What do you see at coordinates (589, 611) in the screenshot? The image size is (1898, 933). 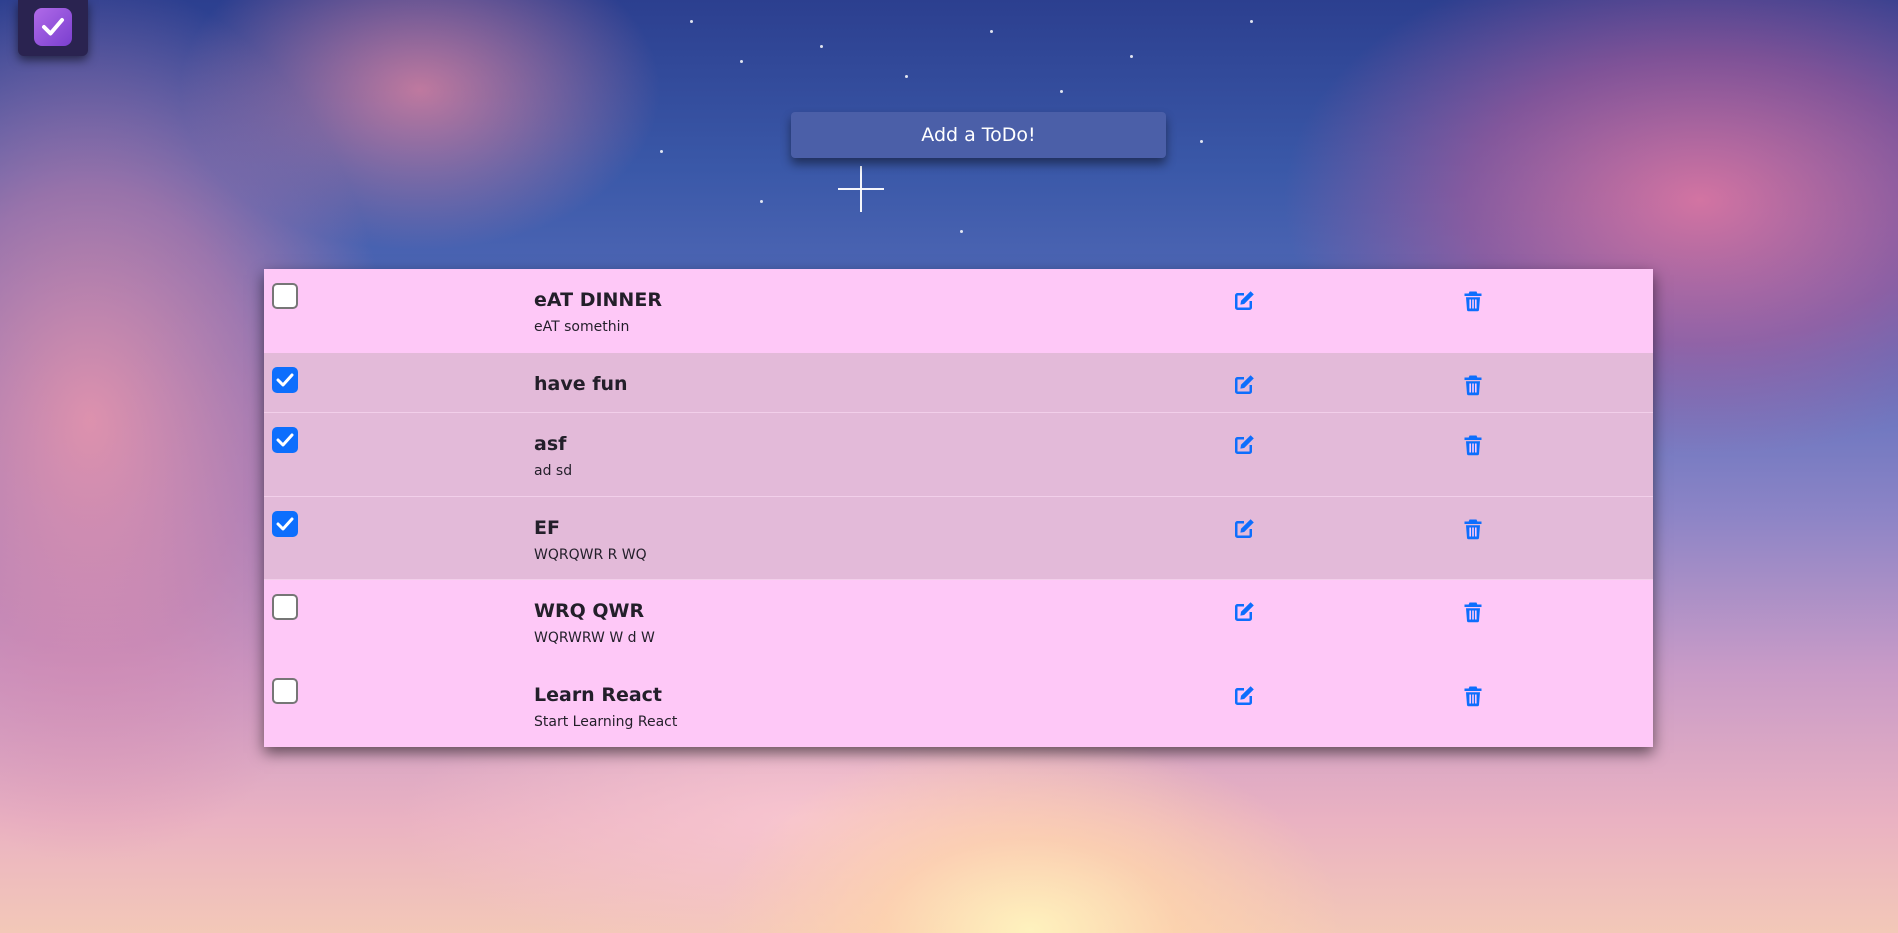 I see `todo-title: WRQ QWR` at bounding box center [589, 611].